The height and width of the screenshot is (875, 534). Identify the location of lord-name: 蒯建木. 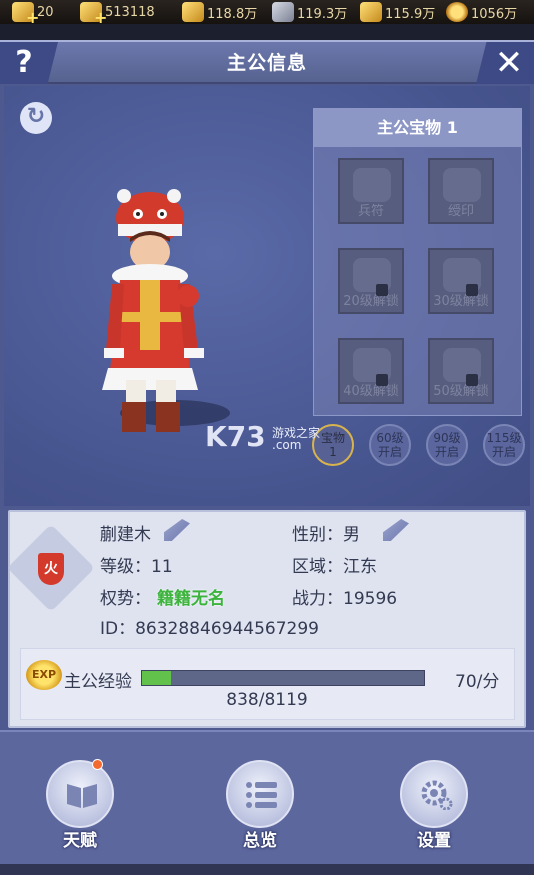
(125, 535).